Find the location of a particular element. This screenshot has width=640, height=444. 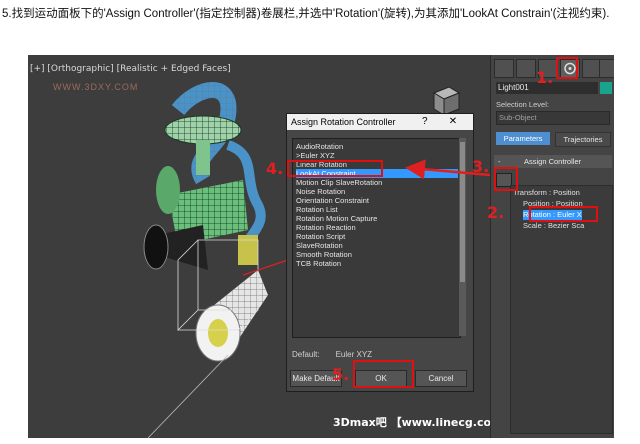

annotation-arrow-icon is located at coordinates (448, 169).